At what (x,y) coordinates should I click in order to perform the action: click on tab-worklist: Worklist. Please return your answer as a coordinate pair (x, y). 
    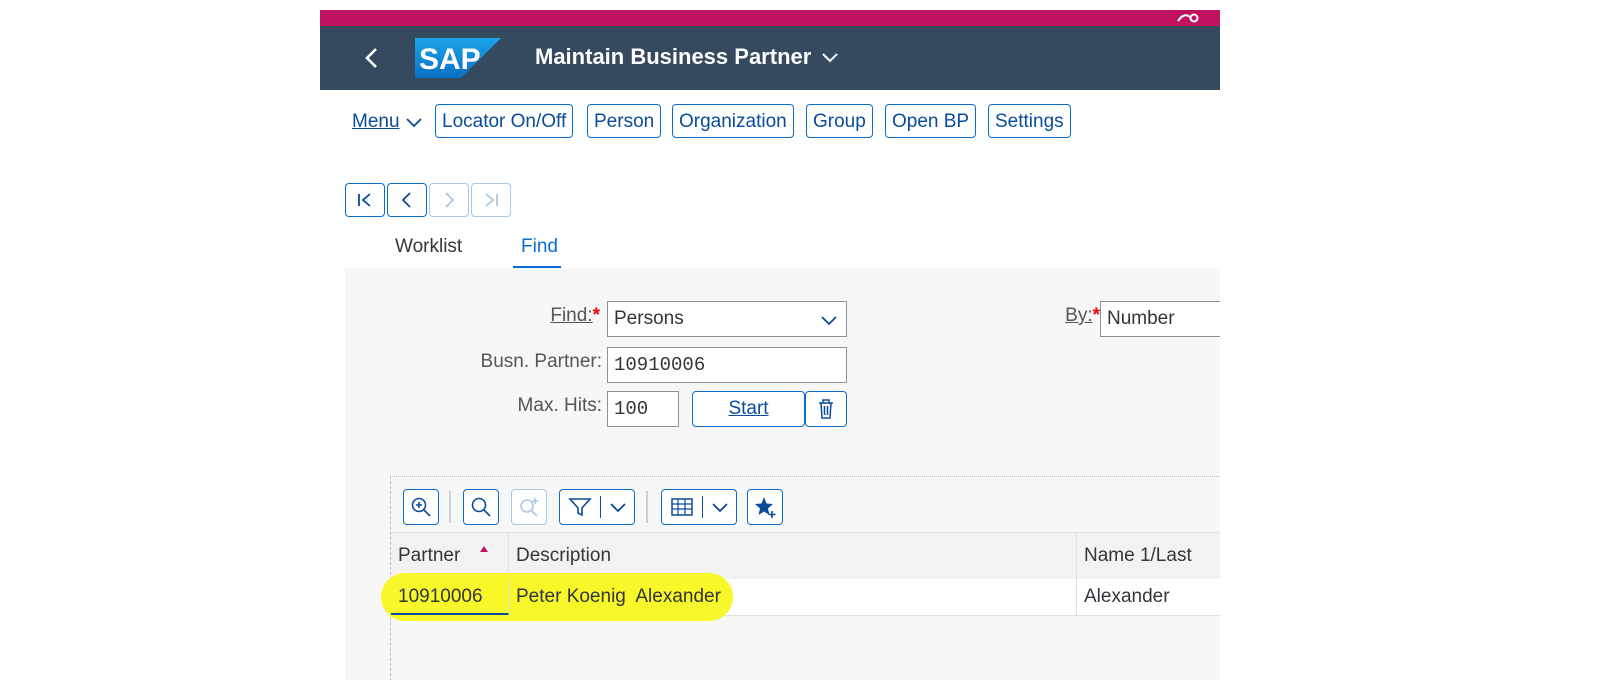
    Looking at the image, I should click on (428, 247).